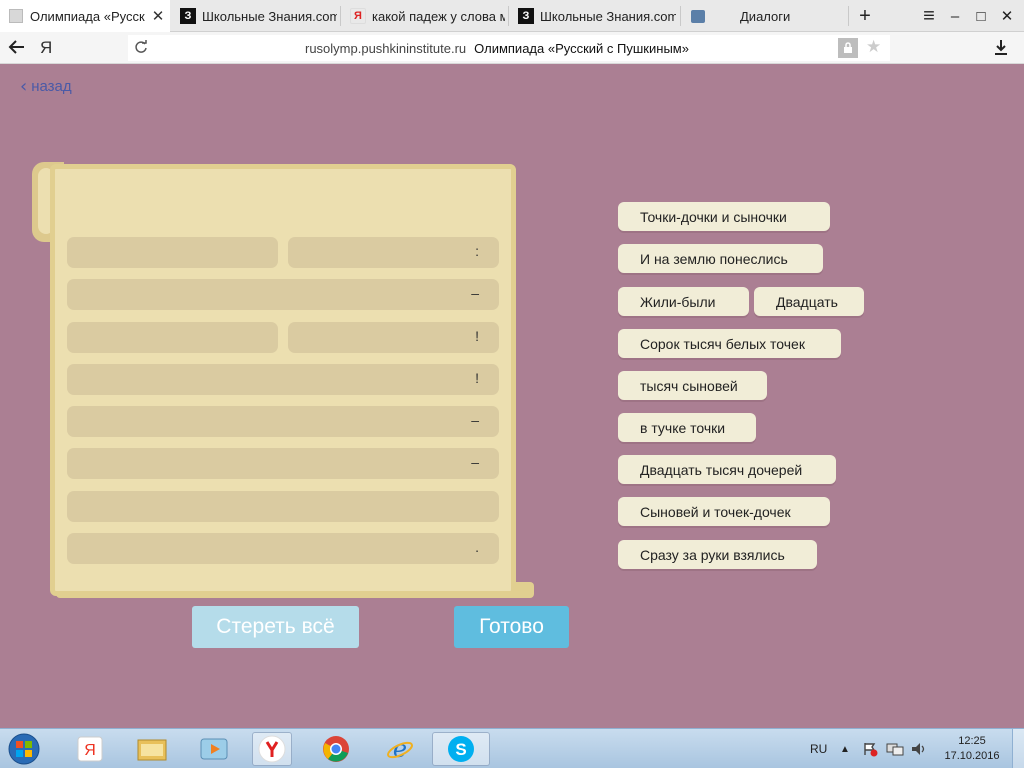 The height and width of the screenshot is (768, 1024). I want to click on lock-icon, so click(848, 48).